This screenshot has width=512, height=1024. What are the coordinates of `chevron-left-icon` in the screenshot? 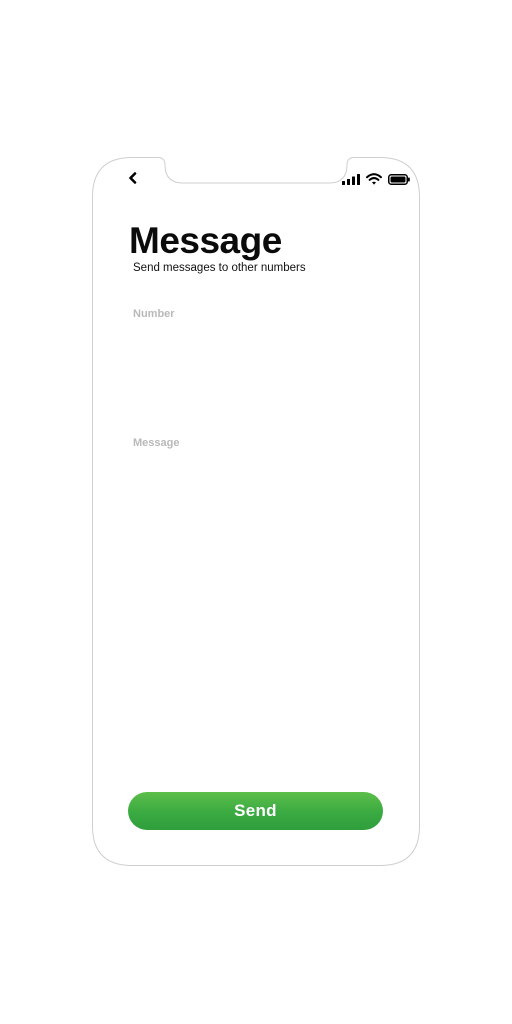 It's located at (133, 180).